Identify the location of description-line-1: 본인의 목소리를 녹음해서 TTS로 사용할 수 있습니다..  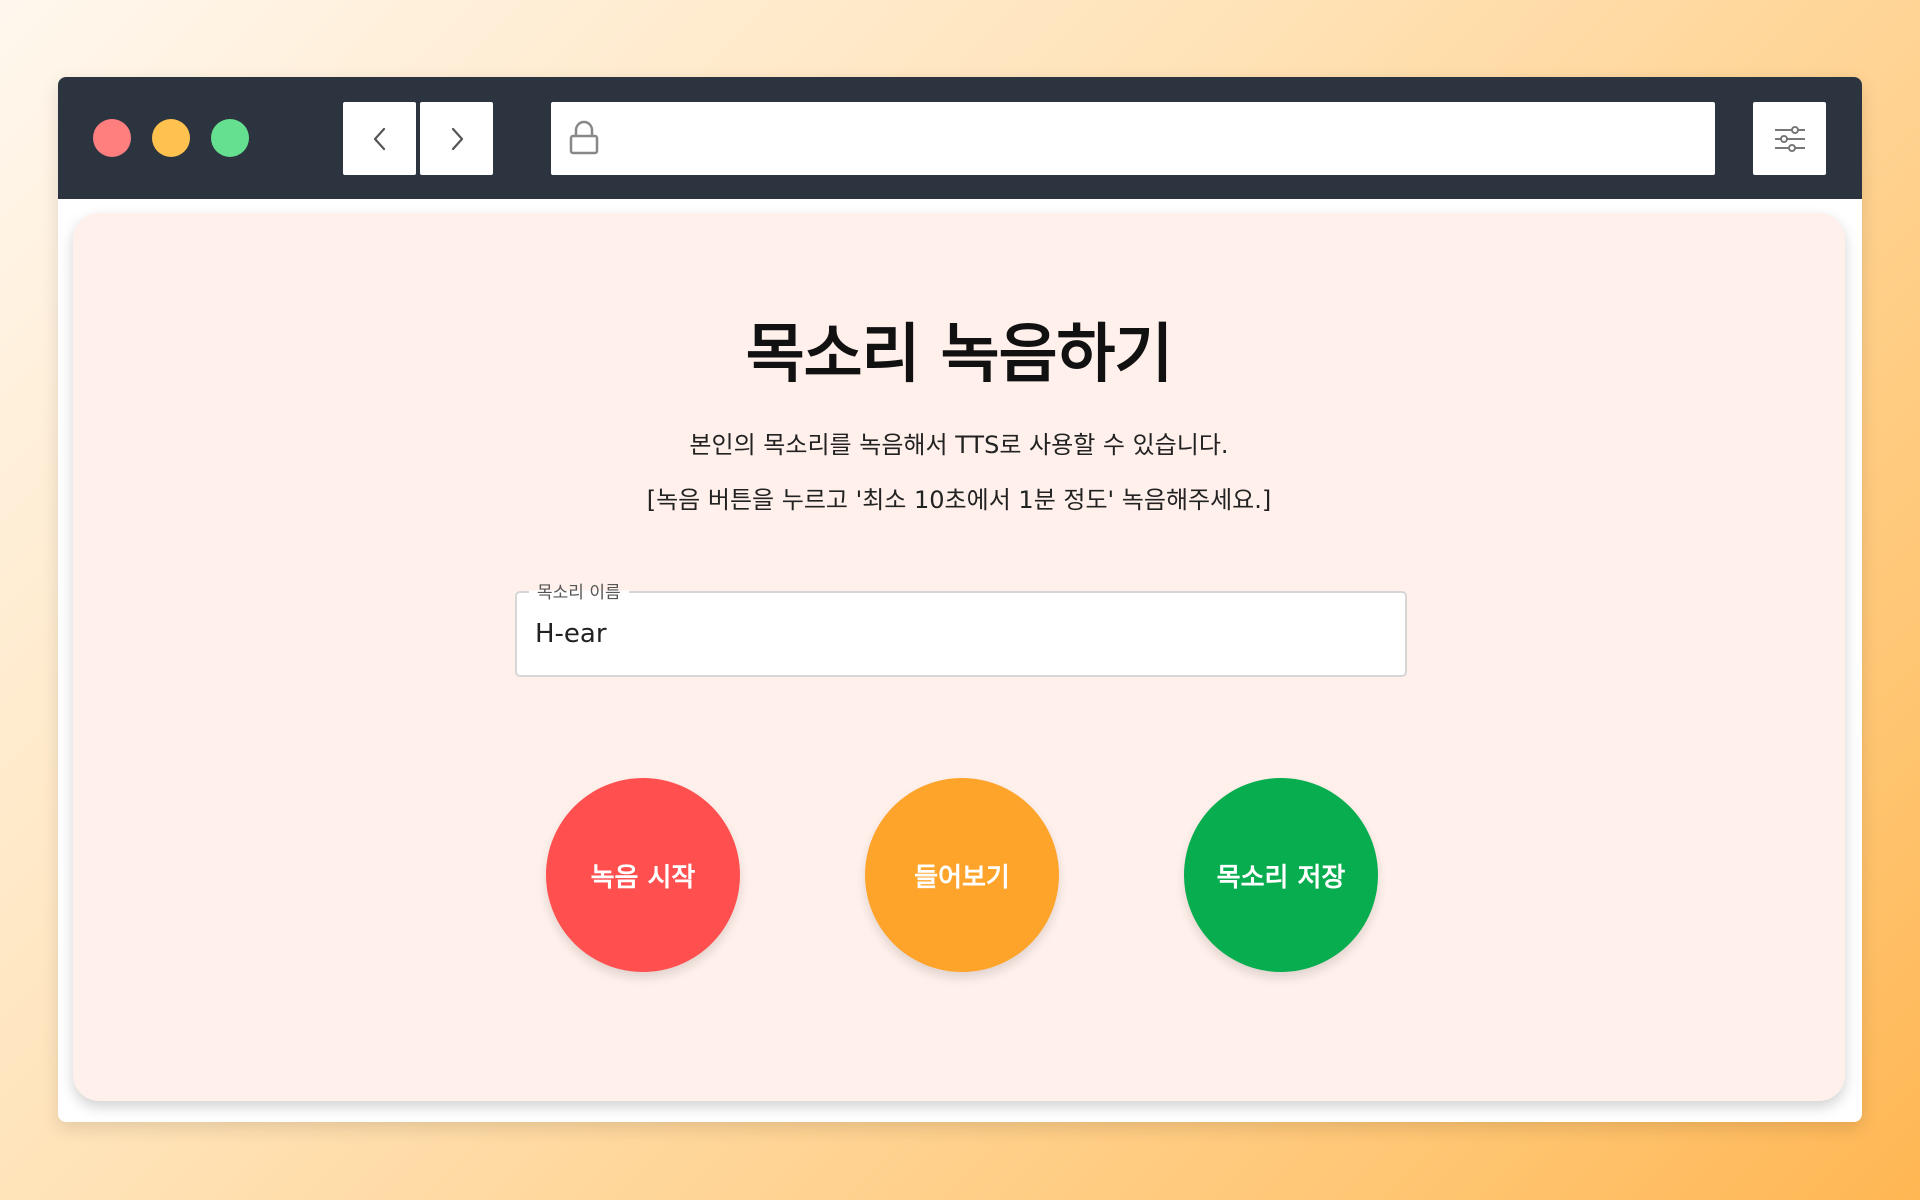
(959, 445).